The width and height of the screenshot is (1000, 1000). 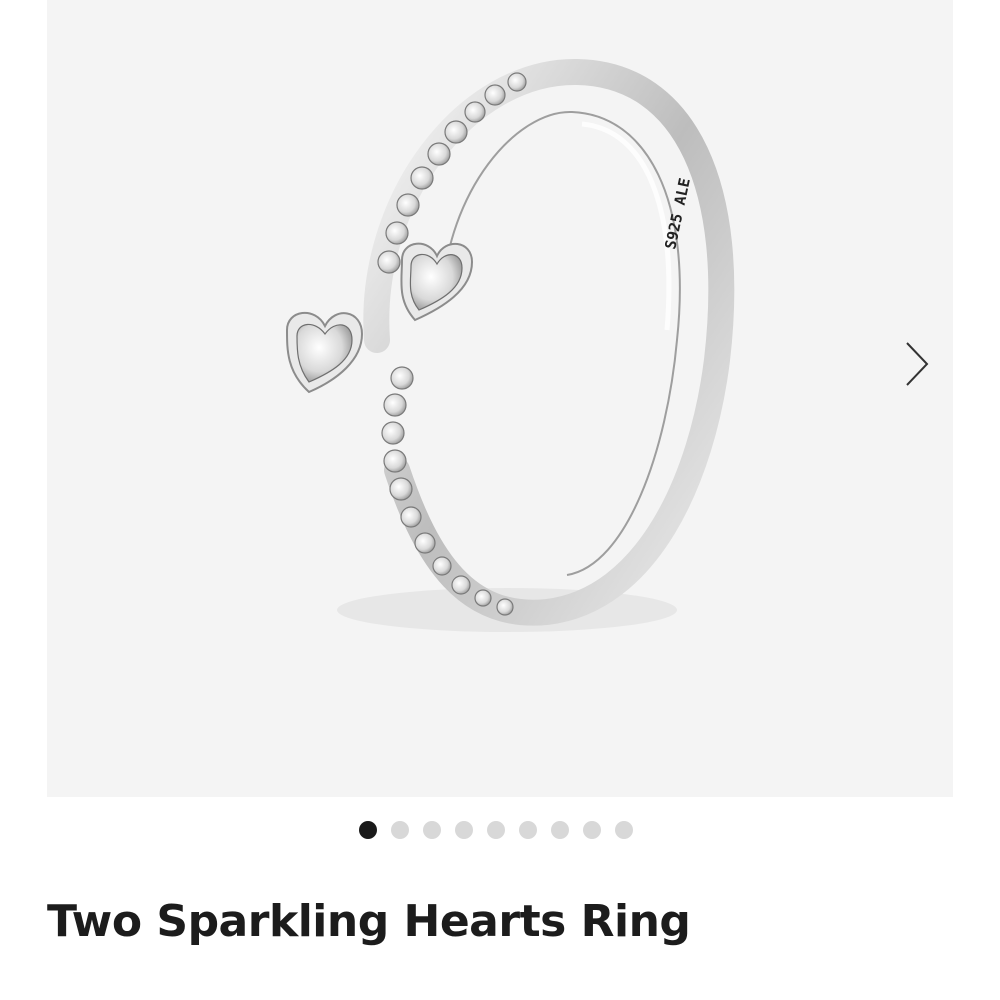 What do you see at coordinates (677, 213) in the screenshot?
I see `ring-engraving: S925 ALE` at bounding box center [677, 213].